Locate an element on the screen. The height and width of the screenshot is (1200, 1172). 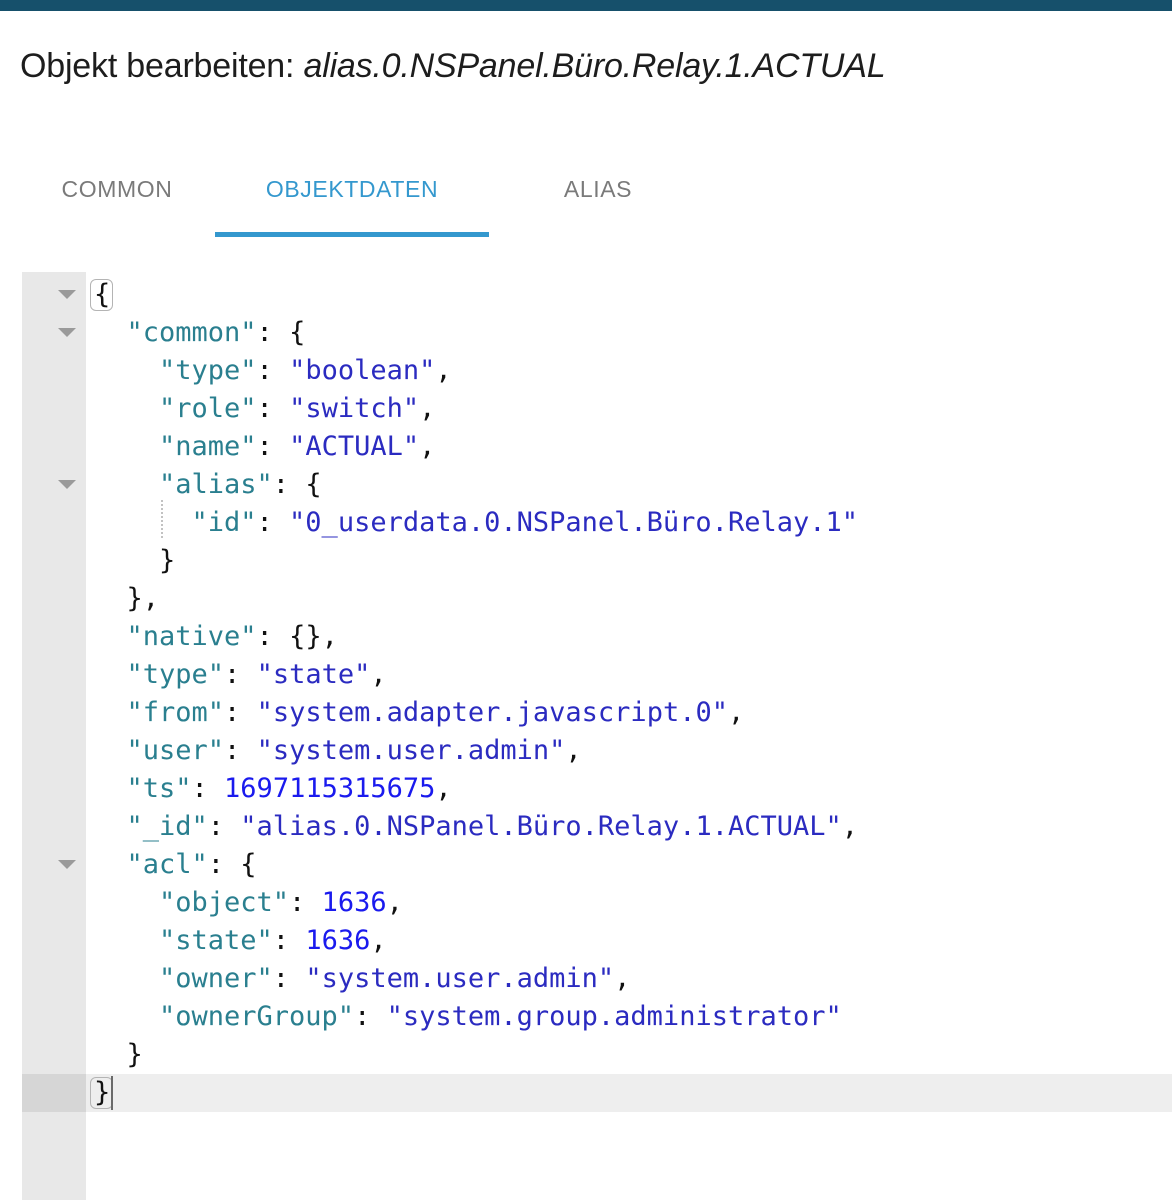
code-line: "type": "state", is located at coordinates (257, 675).